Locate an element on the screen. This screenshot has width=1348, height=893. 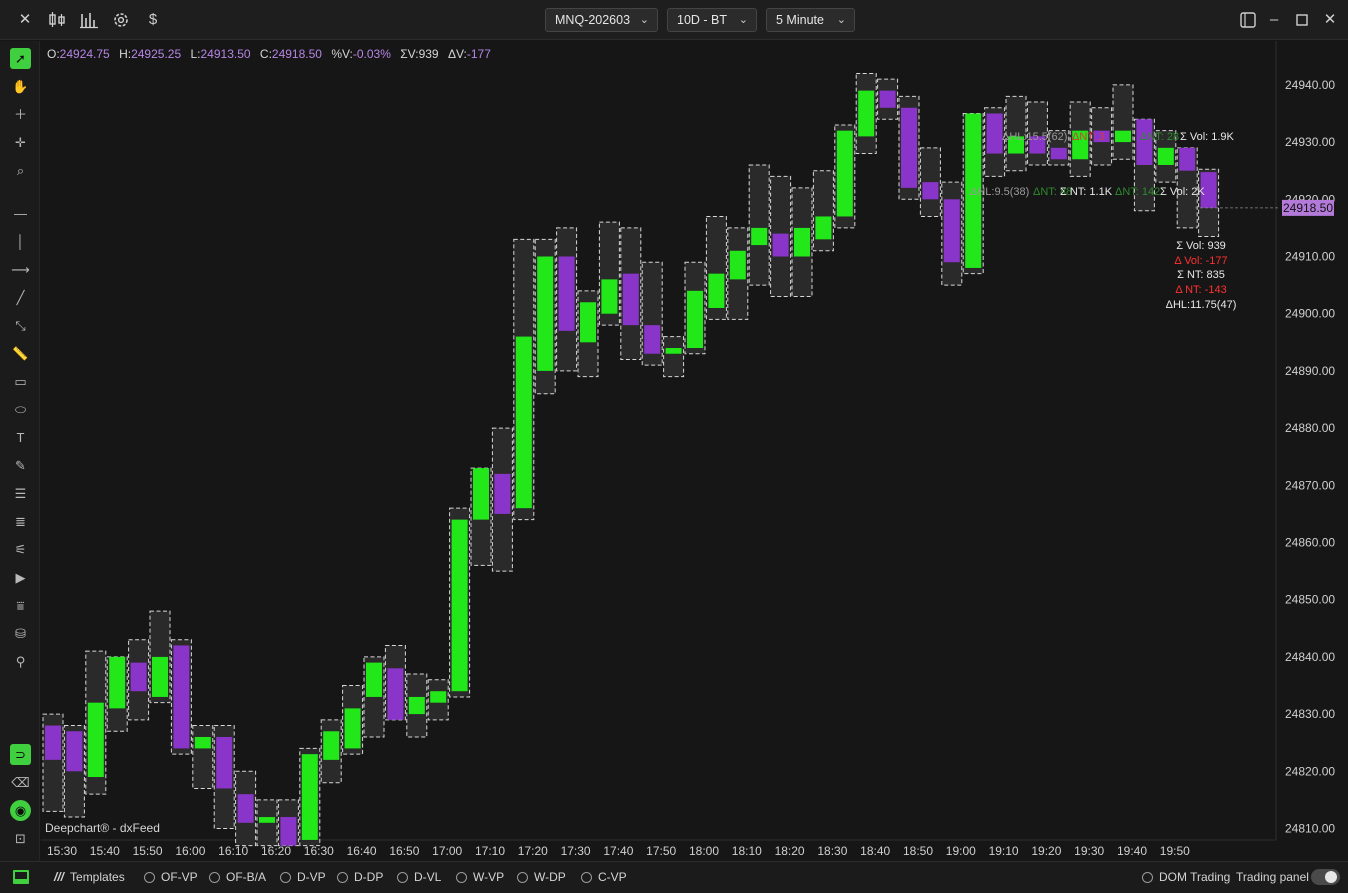
option-w-dp: W-DP is located at coordinates (541, 877).